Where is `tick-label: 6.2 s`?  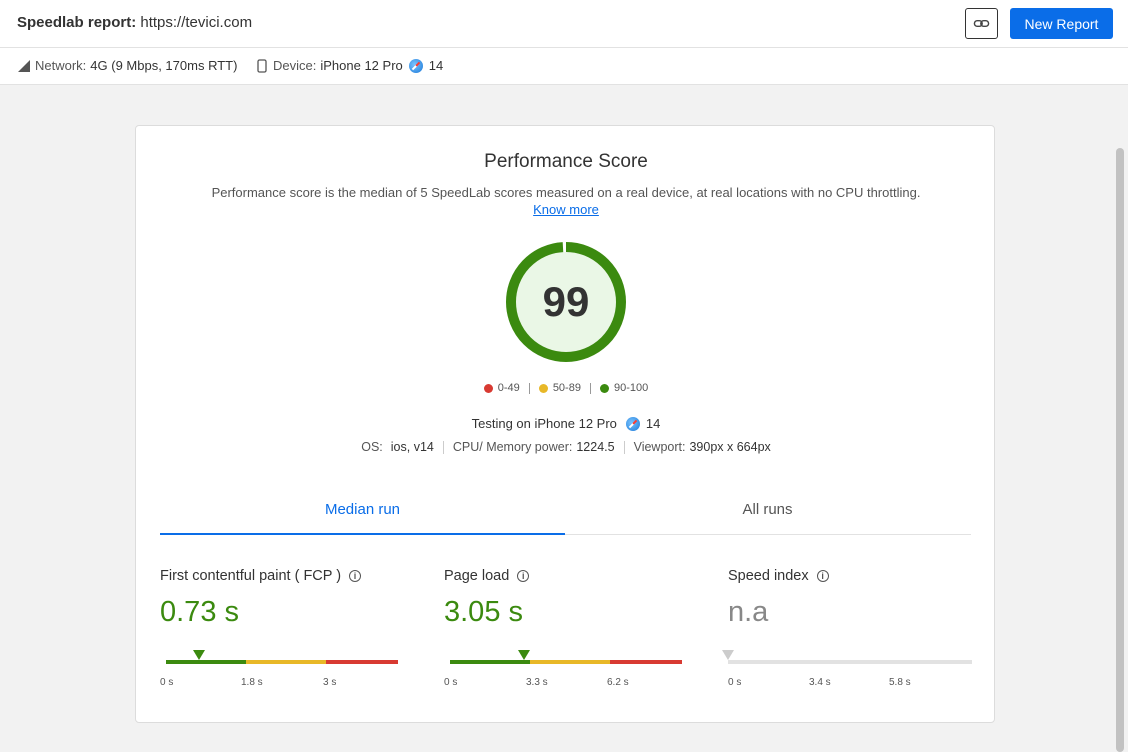 tick-label: 6.2 s is located at coordinates (618, 682).